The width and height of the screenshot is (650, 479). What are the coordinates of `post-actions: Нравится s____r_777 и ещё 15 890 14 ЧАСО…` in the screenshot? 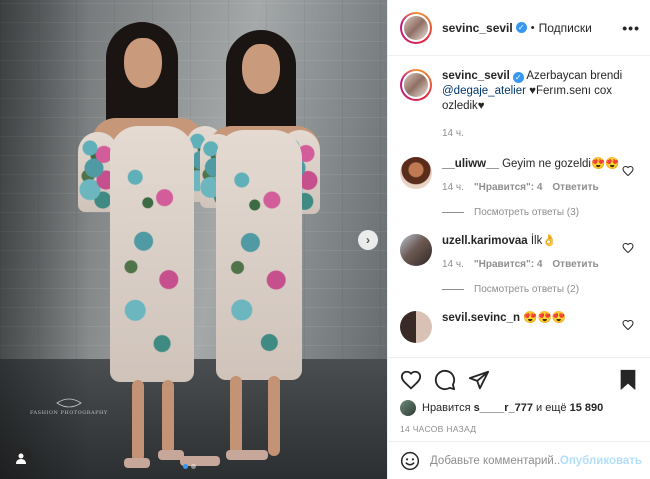 It's located at (519, 395).